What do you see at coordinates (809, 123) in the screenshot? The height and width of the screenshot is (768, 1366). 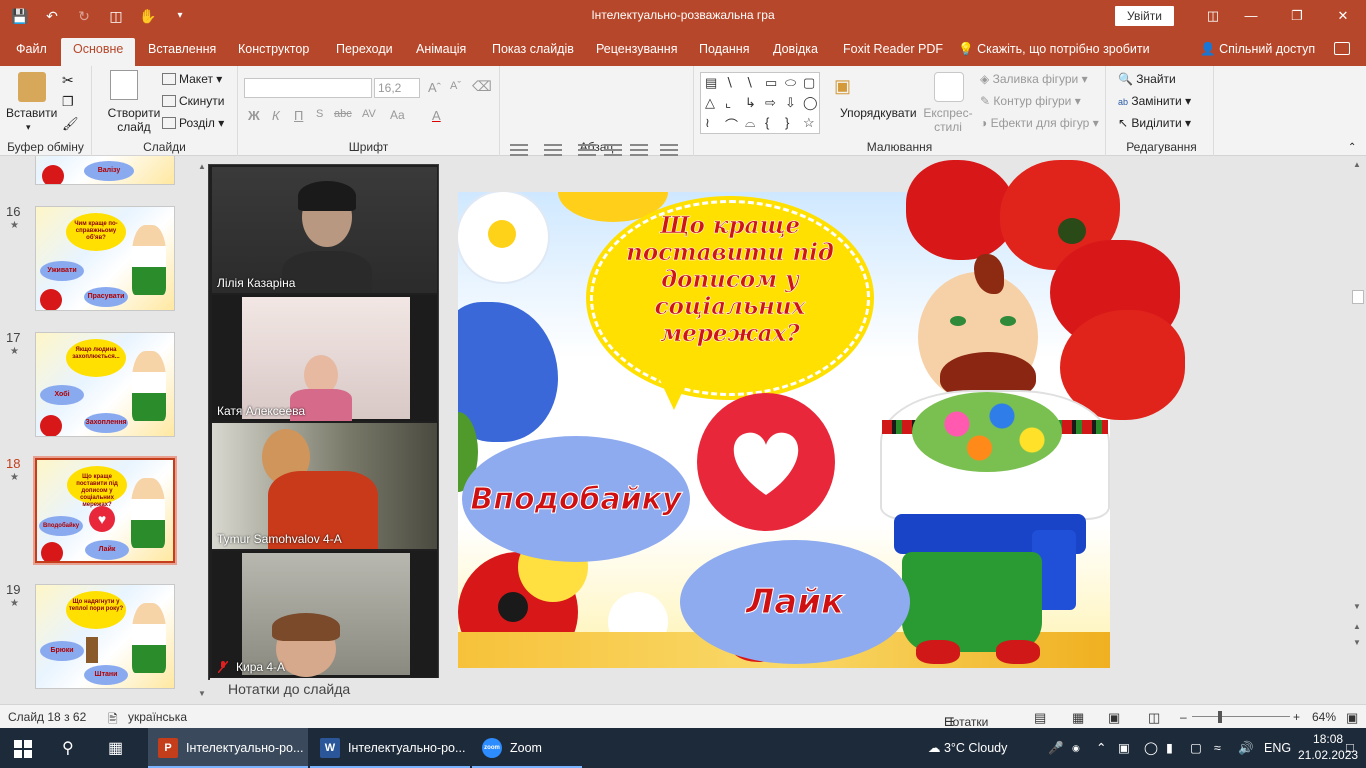 I see `star-shape-icon: ☆` at bounding box center [809, 123].